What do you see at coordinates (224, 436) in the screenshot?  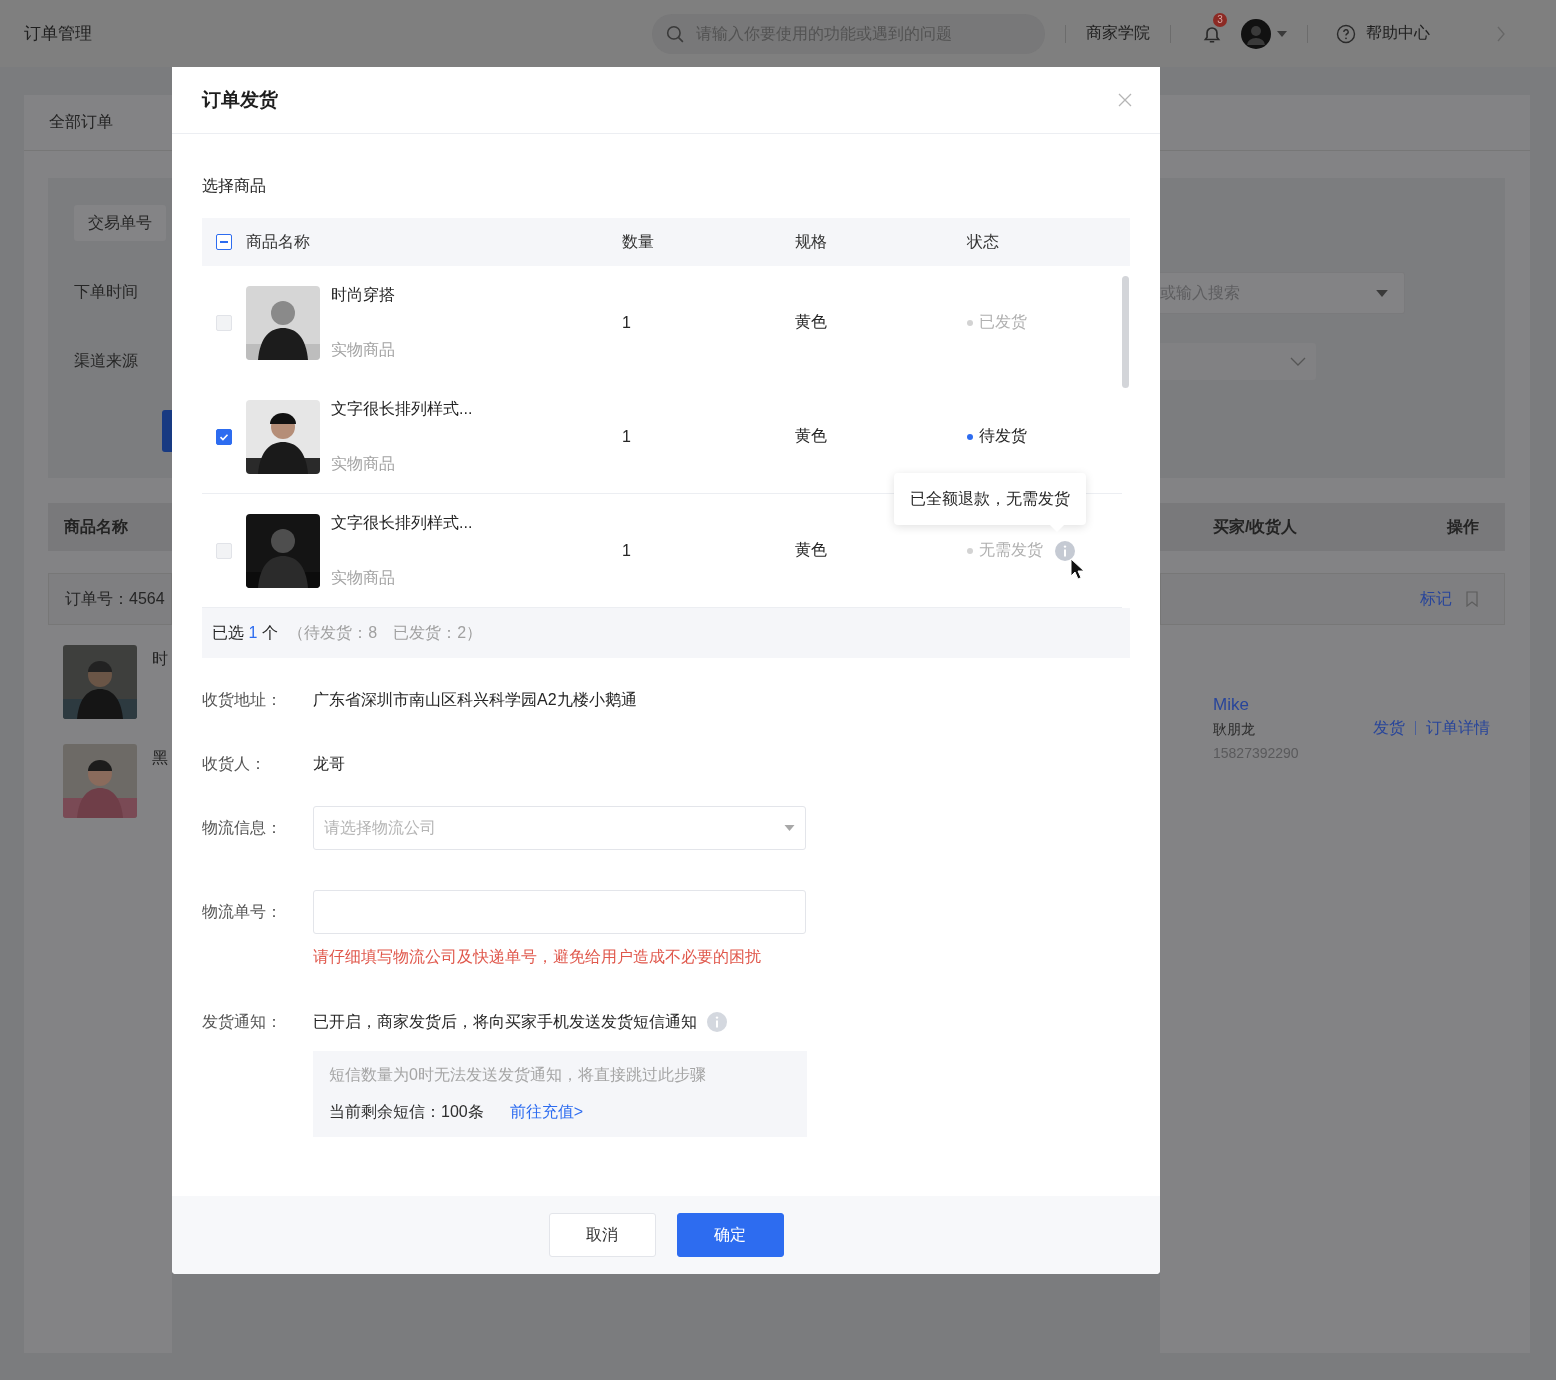 I see `row-checkbox` at bounding box center [224, 436].